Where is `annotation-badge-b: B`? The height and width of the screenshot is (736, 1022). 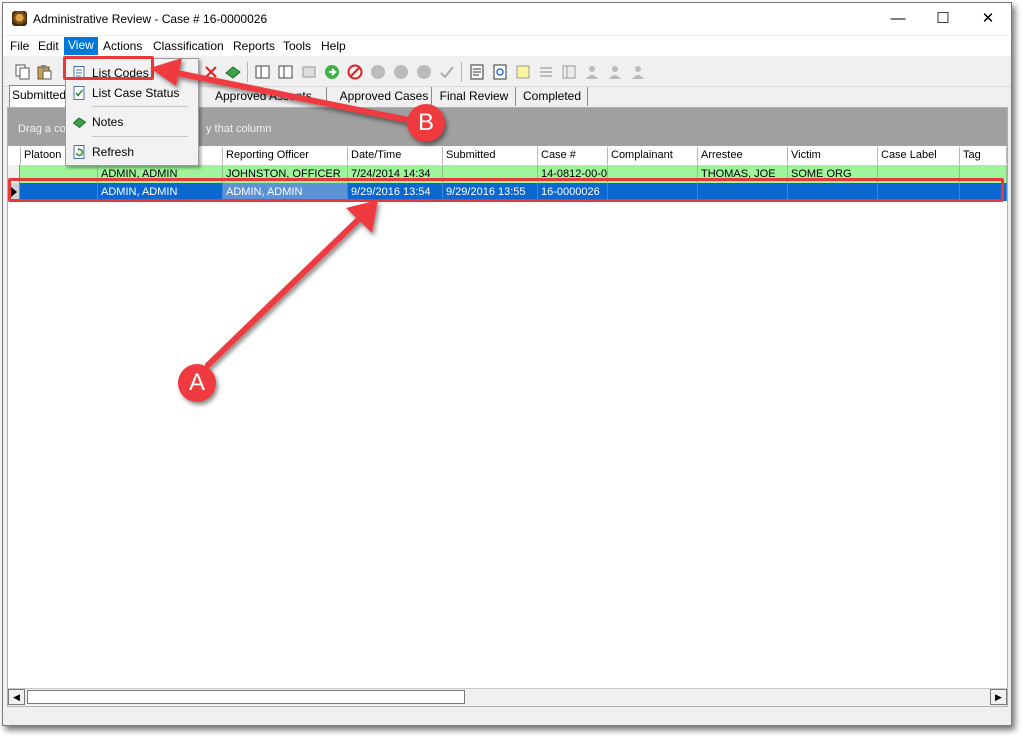
annotation-badge-b: B is located at coordinates (426, 123).